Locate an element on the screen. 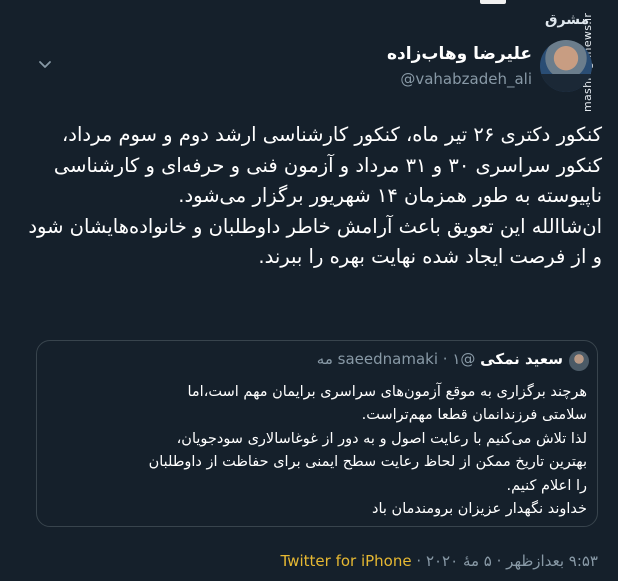 The height and width of the screenshot is (581, 618). tweet-source-app: Twitter for iPhone is located at coordinates (346, 561).